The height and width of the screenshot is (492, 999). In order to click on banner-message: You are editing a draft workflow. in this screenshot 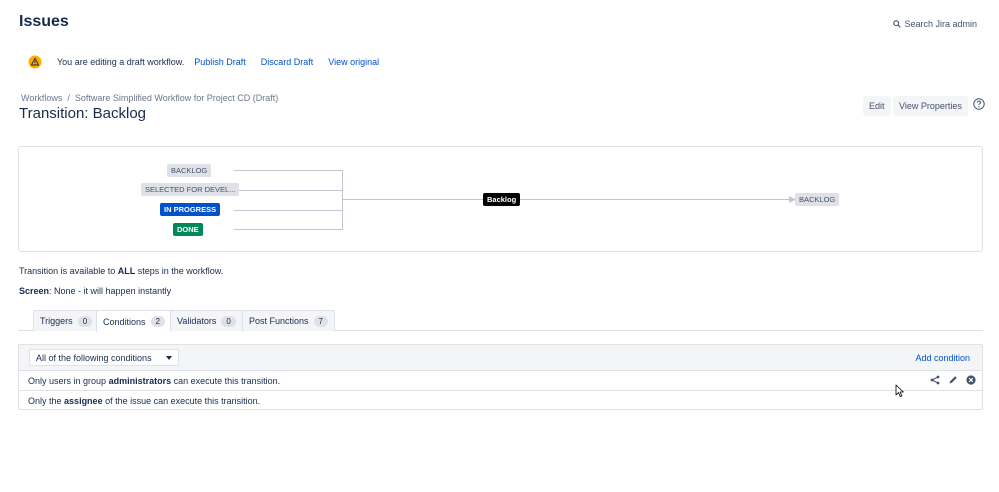, I will do `click(121, 62)`.